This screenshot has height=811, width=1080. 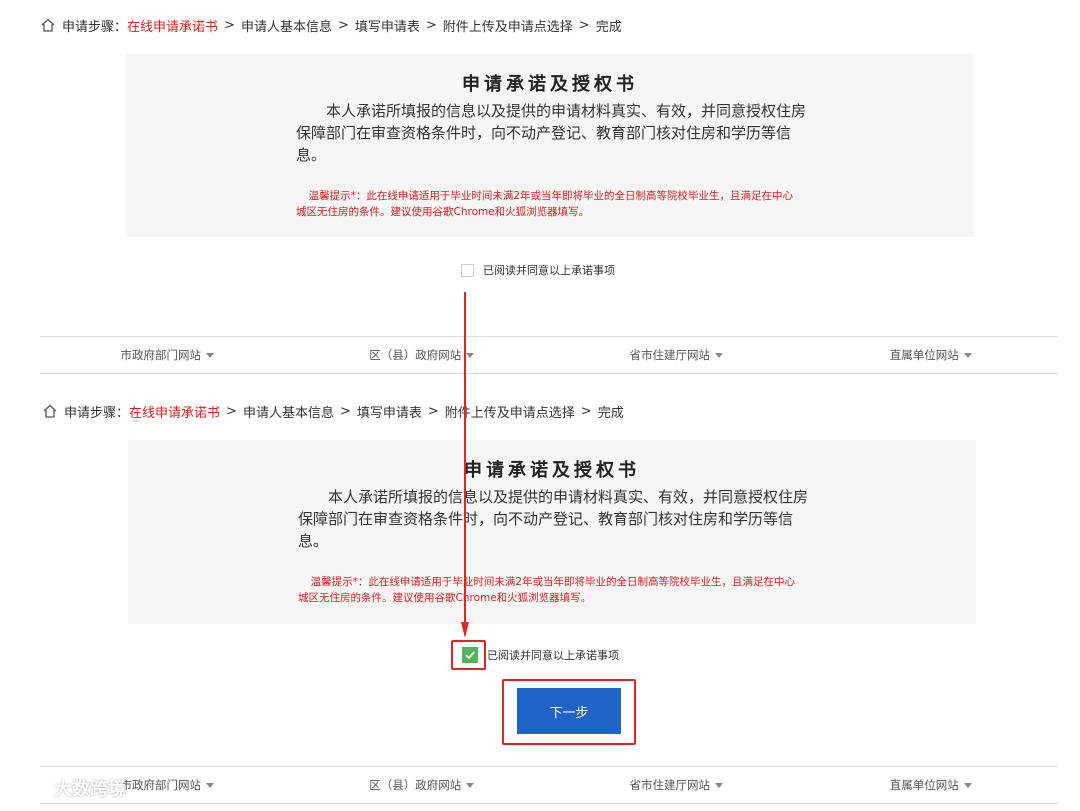 I want to click on footer-nav-item-city-gov: 市政府部门网站, so click(x=167, y=355).